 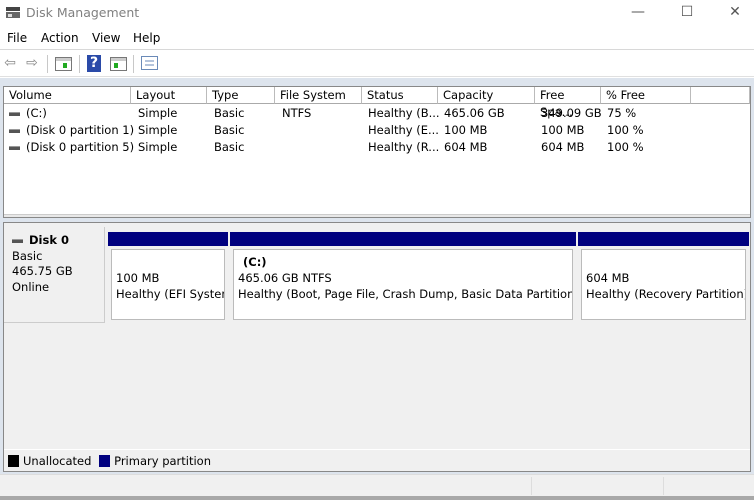 What do you see at coordinates (170, 294) in the screenshot?
I see `partition-status: Healthy (EFI System` at bounding box center [170, 294].